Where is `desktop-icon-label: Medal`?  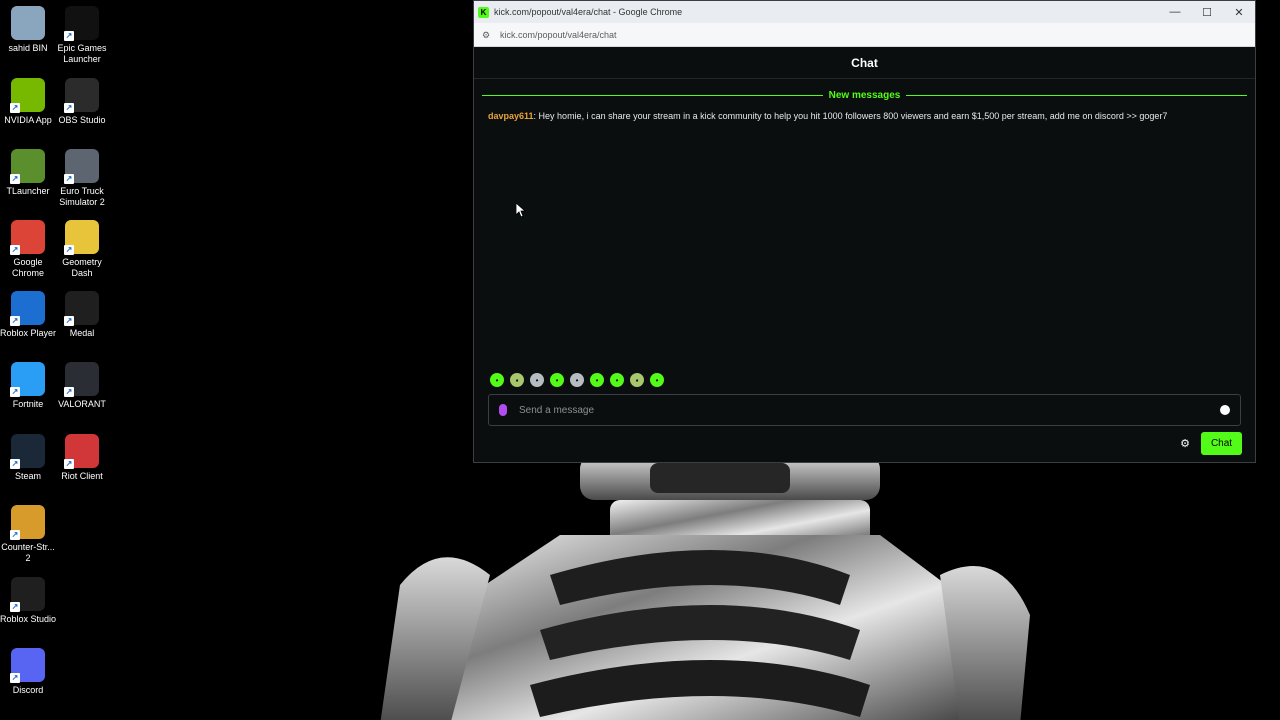 desktop-icon-label: Medal is located at coordinates (82, 333).